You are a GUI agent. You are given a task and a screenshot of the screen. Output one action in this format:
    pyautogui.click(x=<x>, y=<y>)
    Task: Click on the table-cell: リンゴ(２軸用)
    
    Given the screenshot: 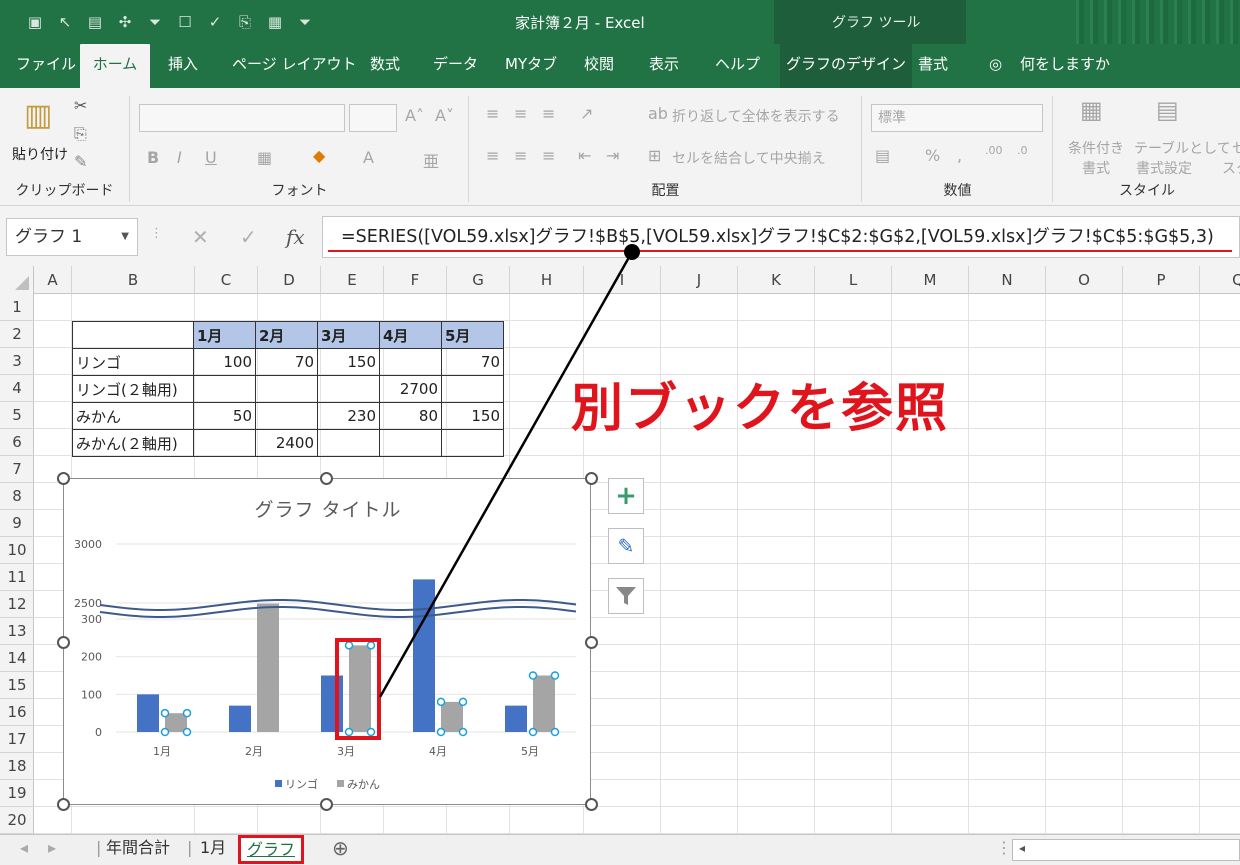 What is the action you would take?
    pyautogui.click(x=133, y=389)
    